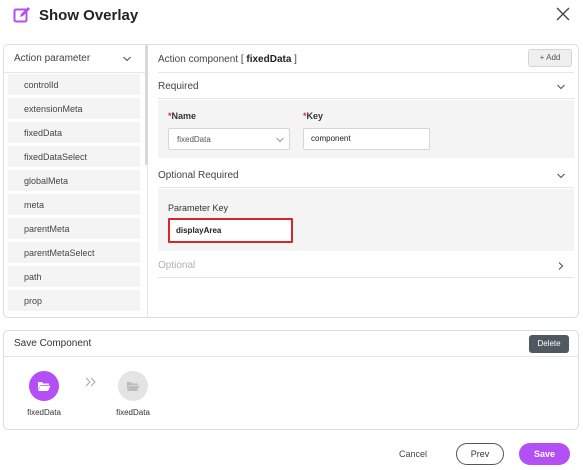 The image size is (583, 470). What do you see at coordinates (291, 344) in the screenshot?
I see `save-component-header: Save Component Delete` at bounding box center [291, 344].